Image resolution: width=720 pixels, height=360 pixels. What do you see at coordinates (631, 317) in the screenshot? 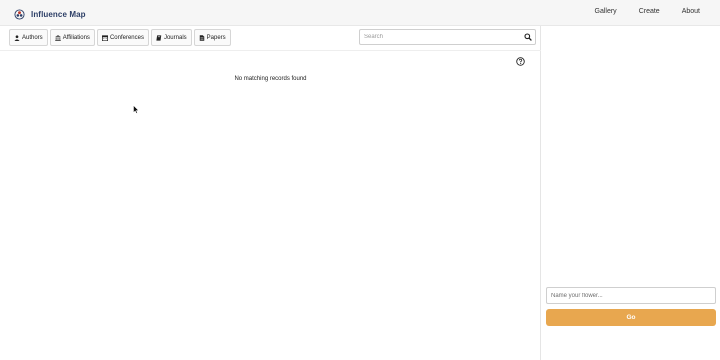
I see `go-button: Go` at bounding box center [631, 317].